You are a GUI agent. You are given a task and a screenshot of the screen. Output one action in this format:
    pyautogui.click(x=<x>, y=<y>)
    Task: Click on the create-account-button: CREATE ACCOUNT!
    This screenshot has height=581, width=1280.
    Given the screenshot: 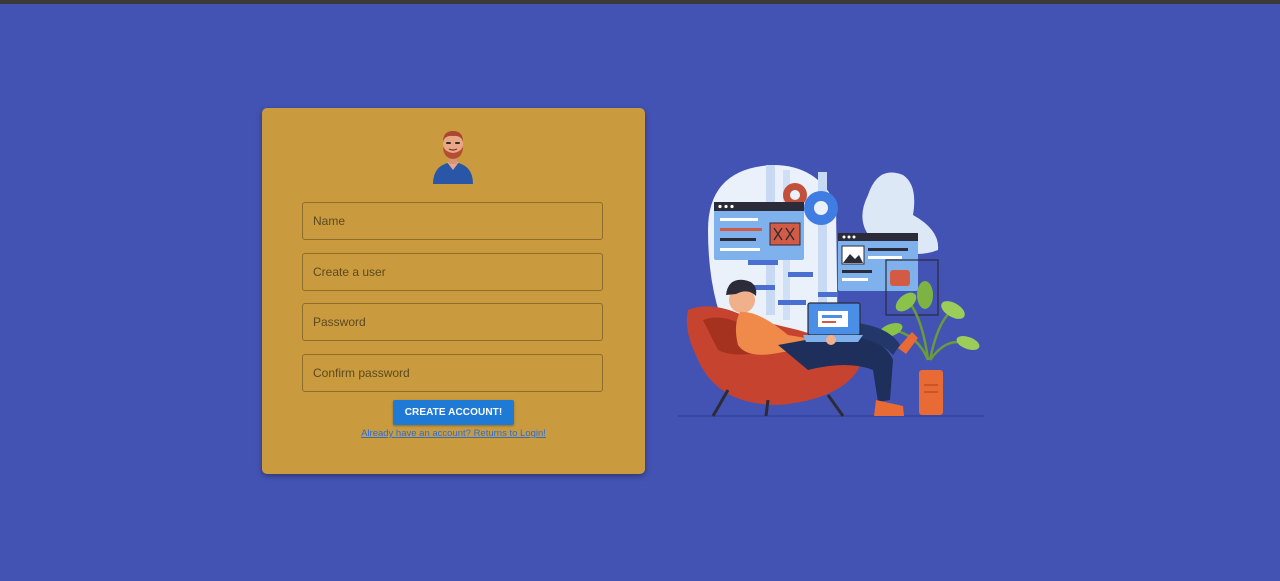 What is the action you would take?
    pyautogui.click(x=453, y=412)
    